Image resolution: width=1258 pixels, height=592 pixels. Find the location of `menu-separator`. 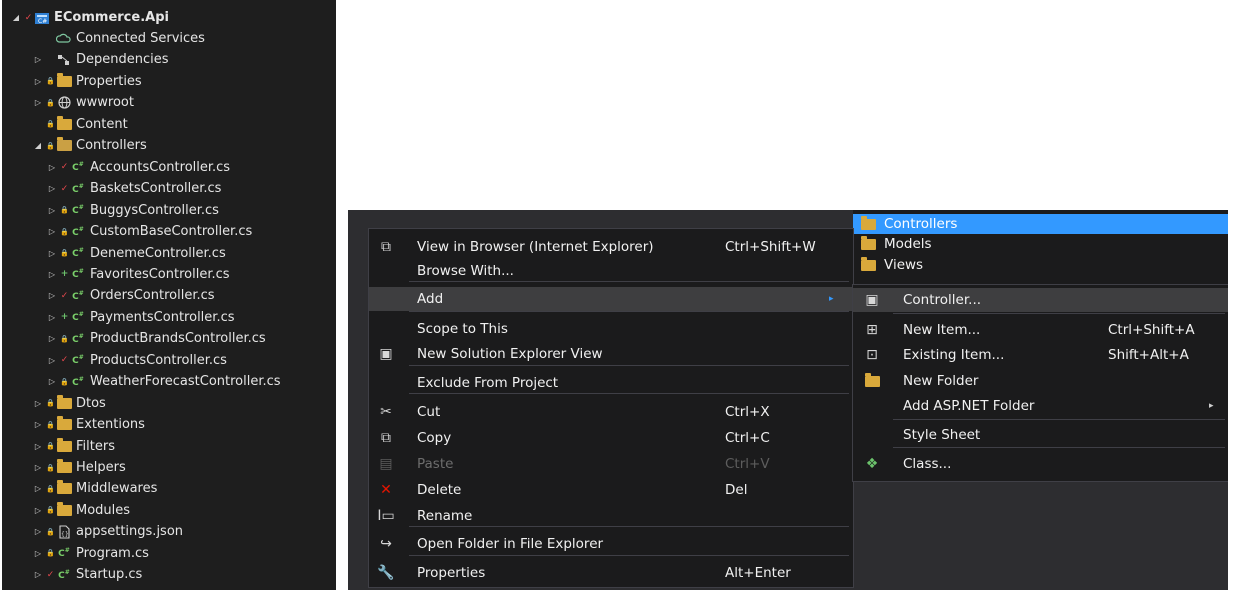

menu-separator is located at coordinates (1059, 313).